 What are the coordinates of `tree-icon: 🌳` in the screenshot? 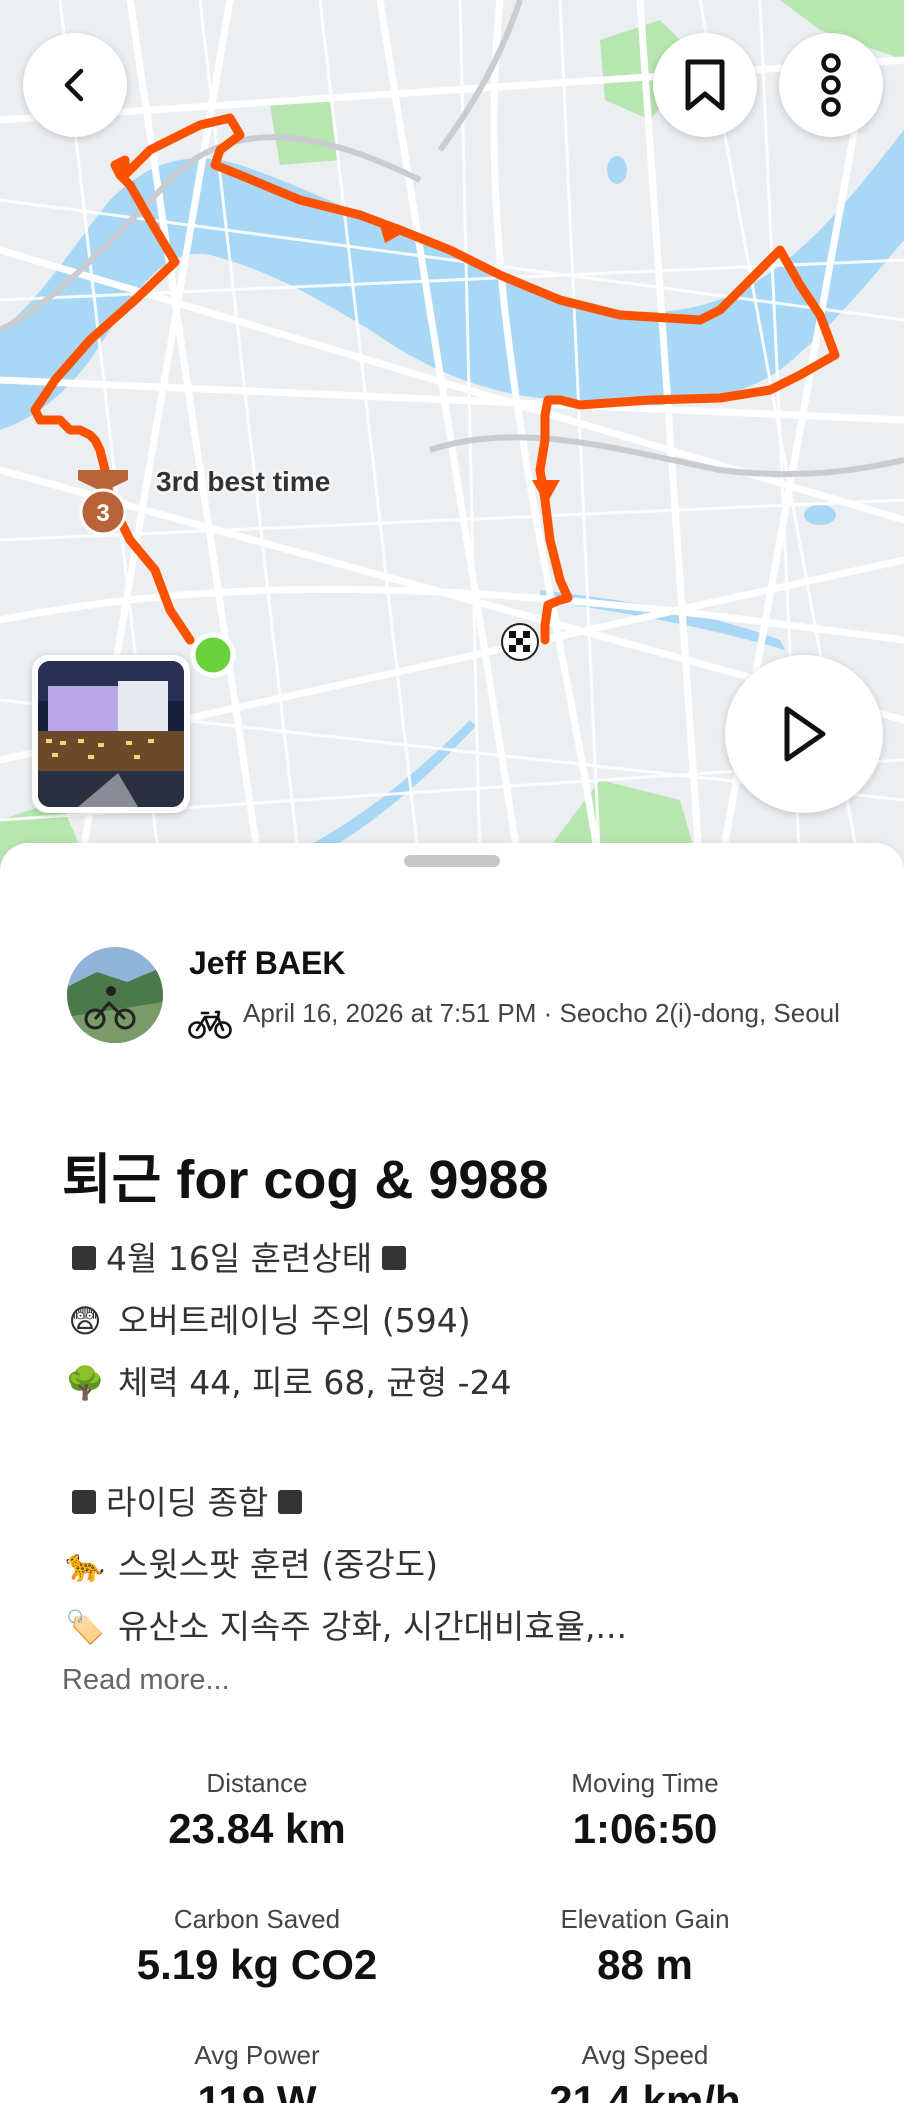 It's located at (85, 1383).